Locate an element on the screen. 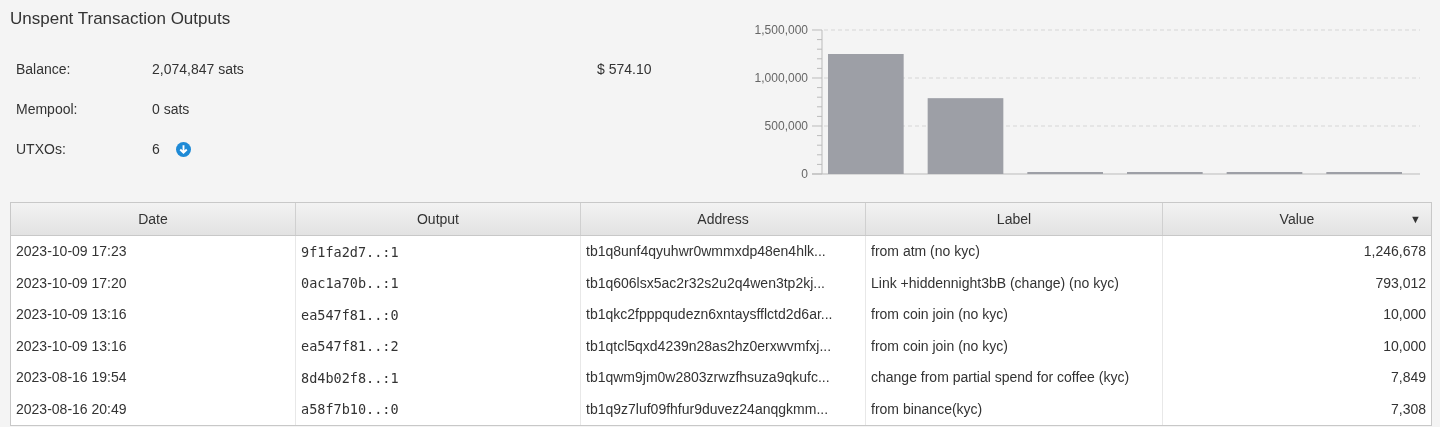 The width and height of the screenshot is (1440, 427). field-value: 2,074,847 sats is located at coordinates (198, 69).